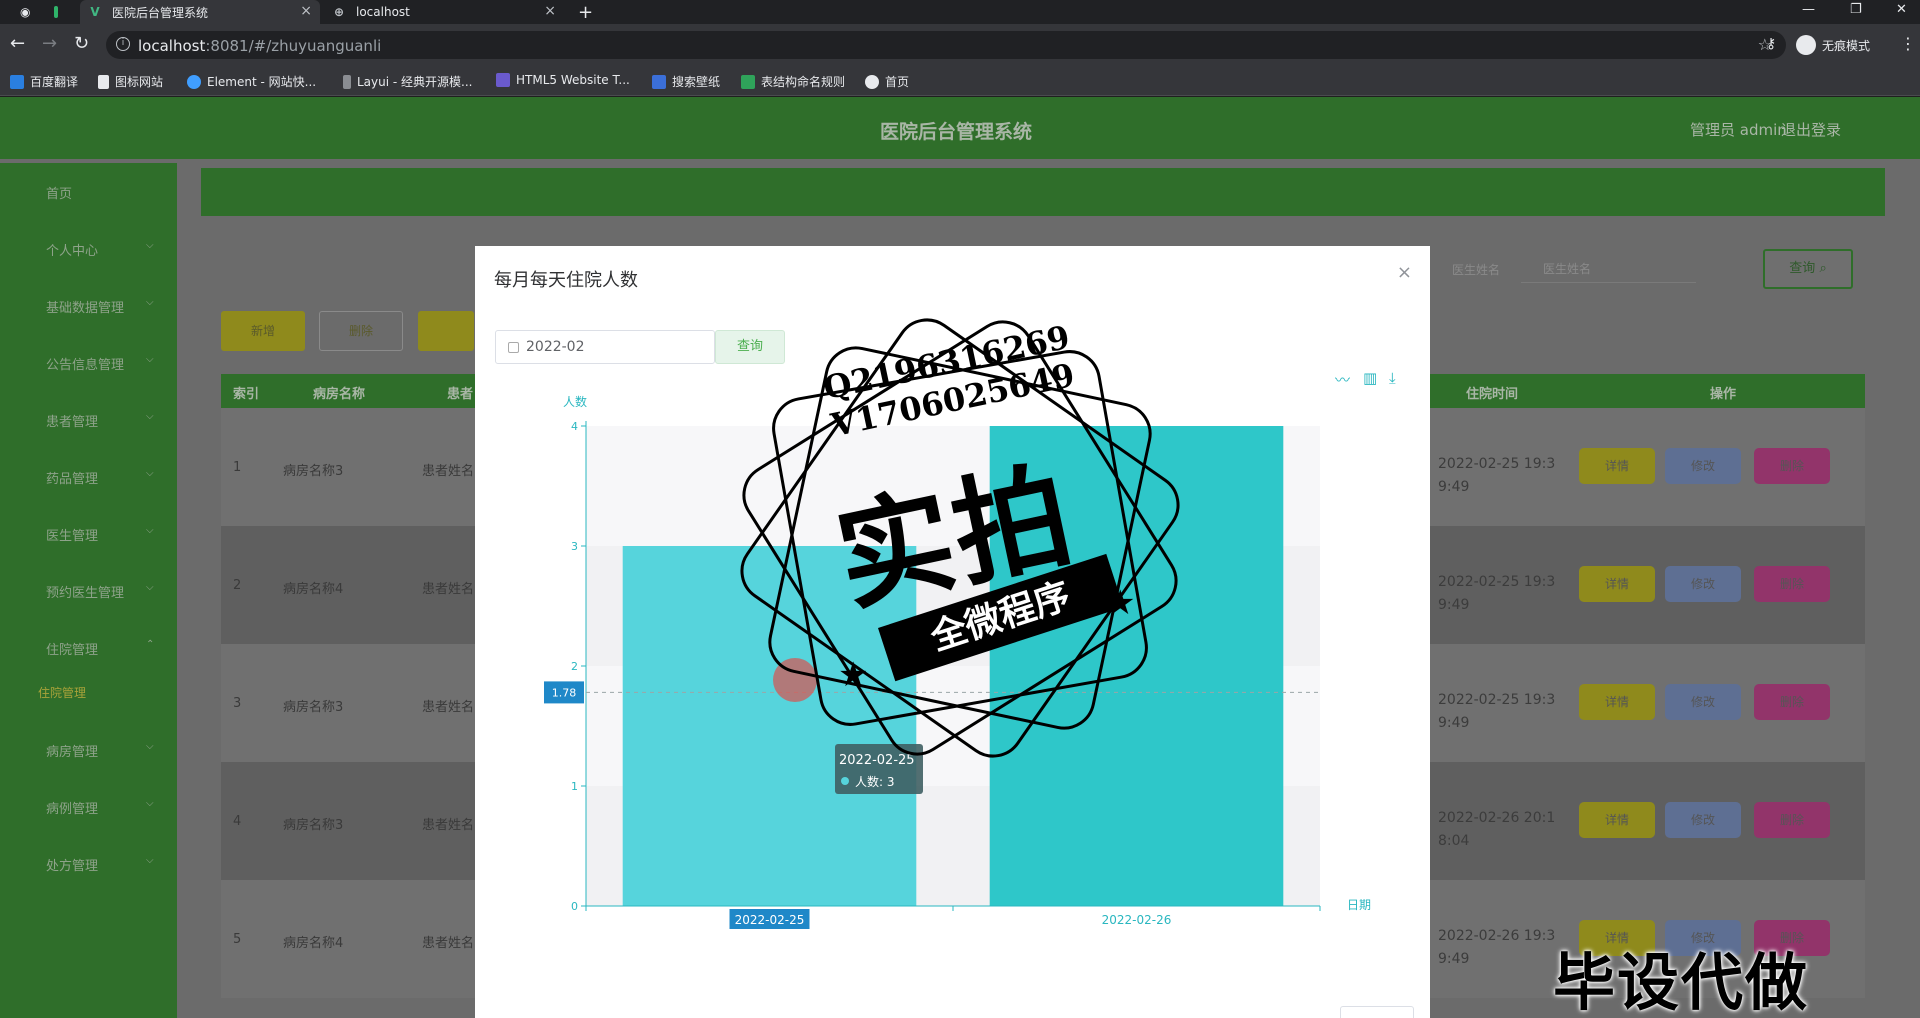 The image size is (1920, 1018). What do you see at coordinates (72, 650) in the screenshot?
I see `sidebar-item-label: 住院管理` at bounding box center [72, 650].